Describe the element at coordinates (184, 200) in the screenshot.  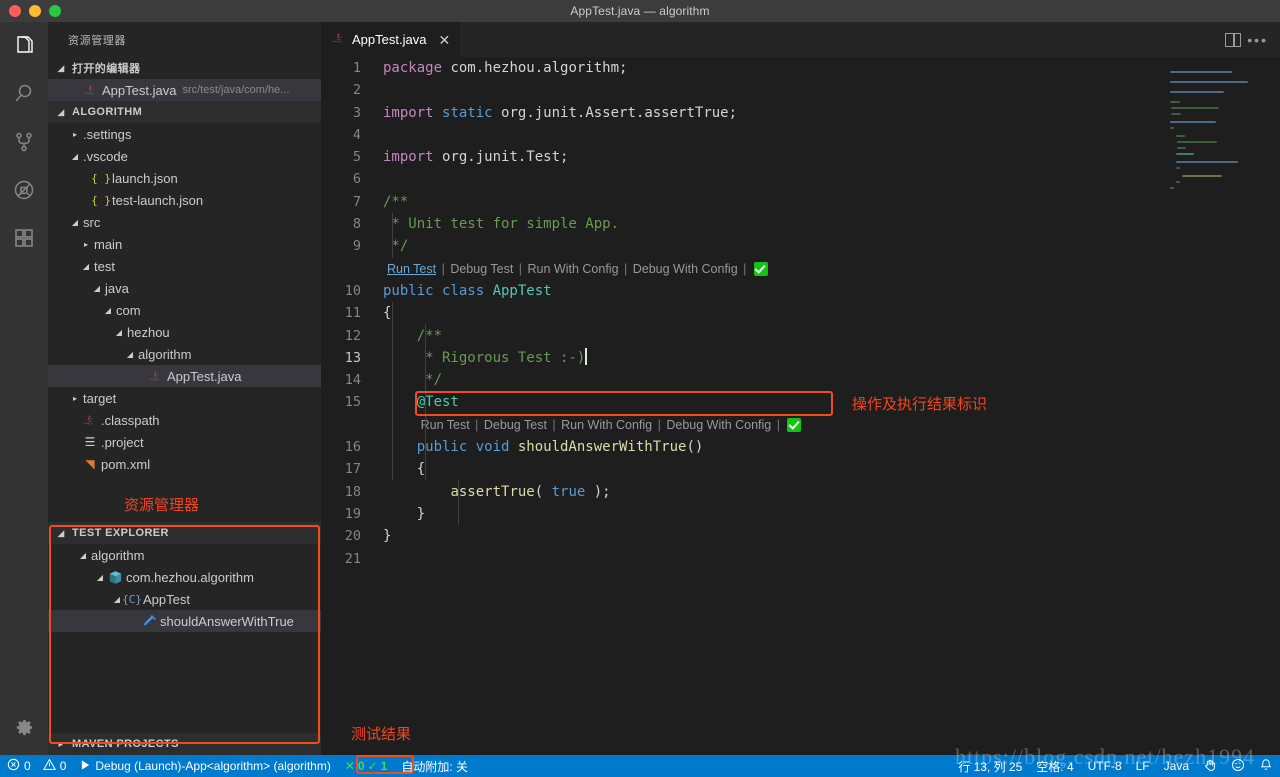
I see `tree-item-test-launch.json: { } test-launch.json` at that location.